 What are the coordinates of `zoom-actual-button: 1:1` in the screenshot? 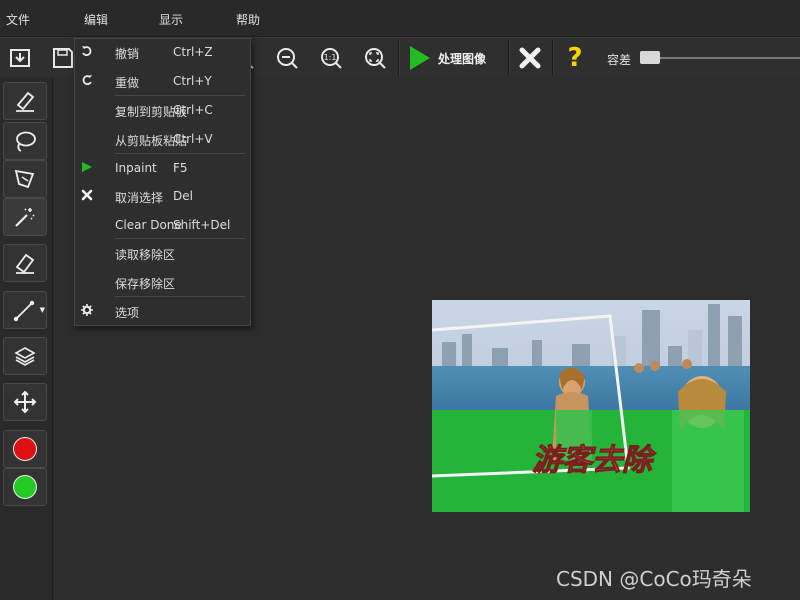 It's located at (331, 58).